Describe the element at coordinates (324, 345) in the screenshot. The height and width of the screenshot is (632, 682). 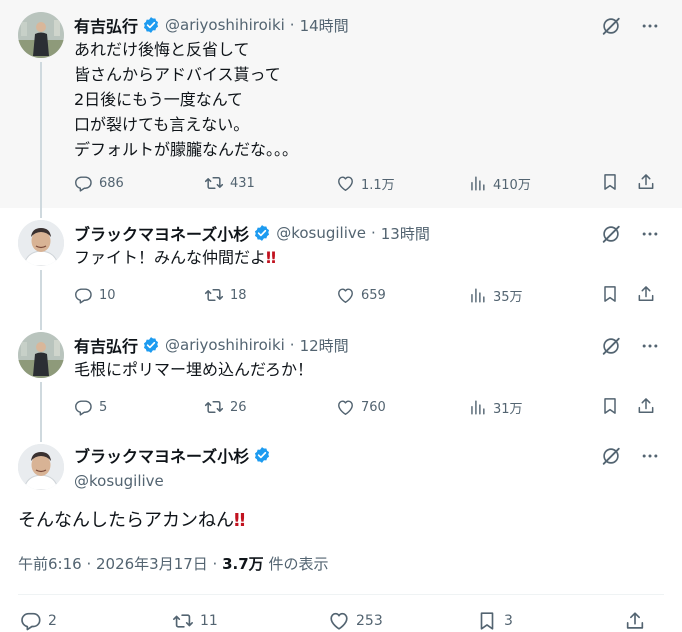
I see `timestamp: 12時間` at that location.